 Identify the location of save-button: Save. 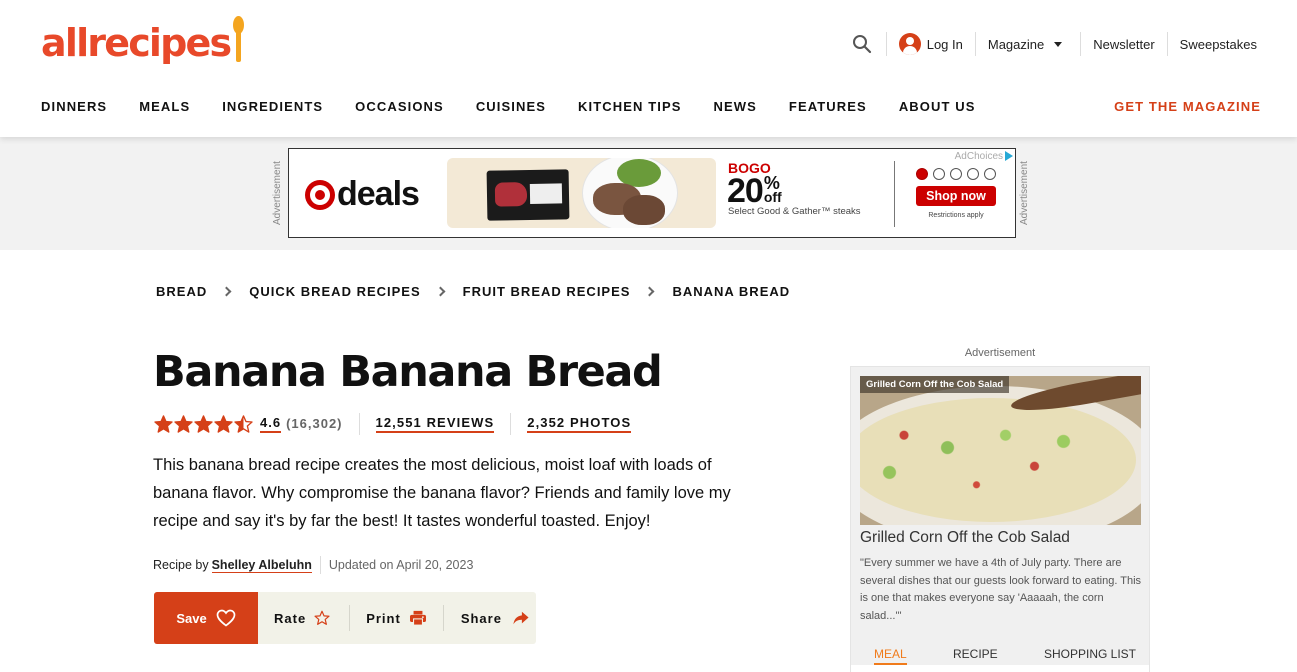
(206, 618).